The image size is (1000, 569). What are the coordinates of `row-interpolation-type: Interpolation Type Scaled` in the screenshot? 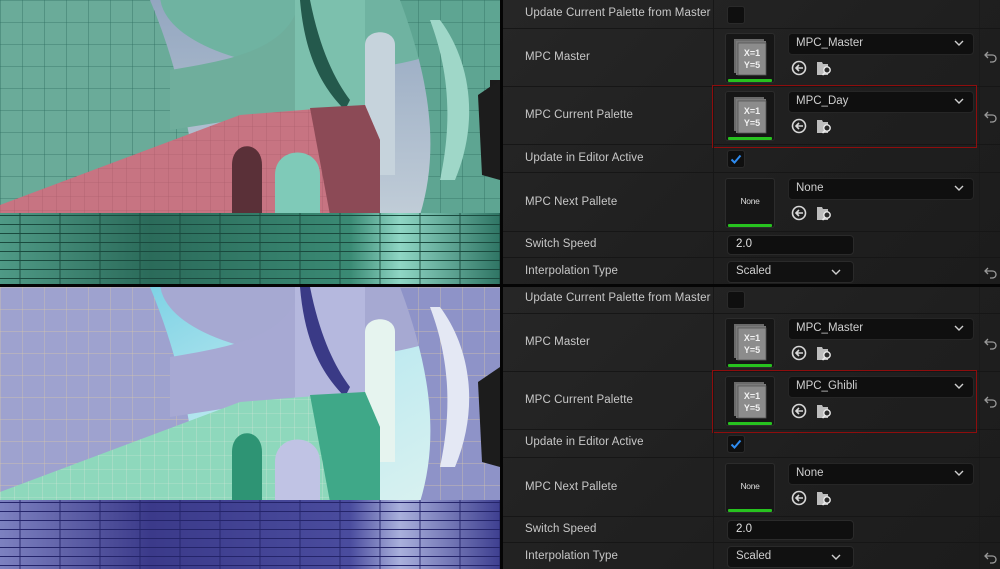 It's located at (751, 271).